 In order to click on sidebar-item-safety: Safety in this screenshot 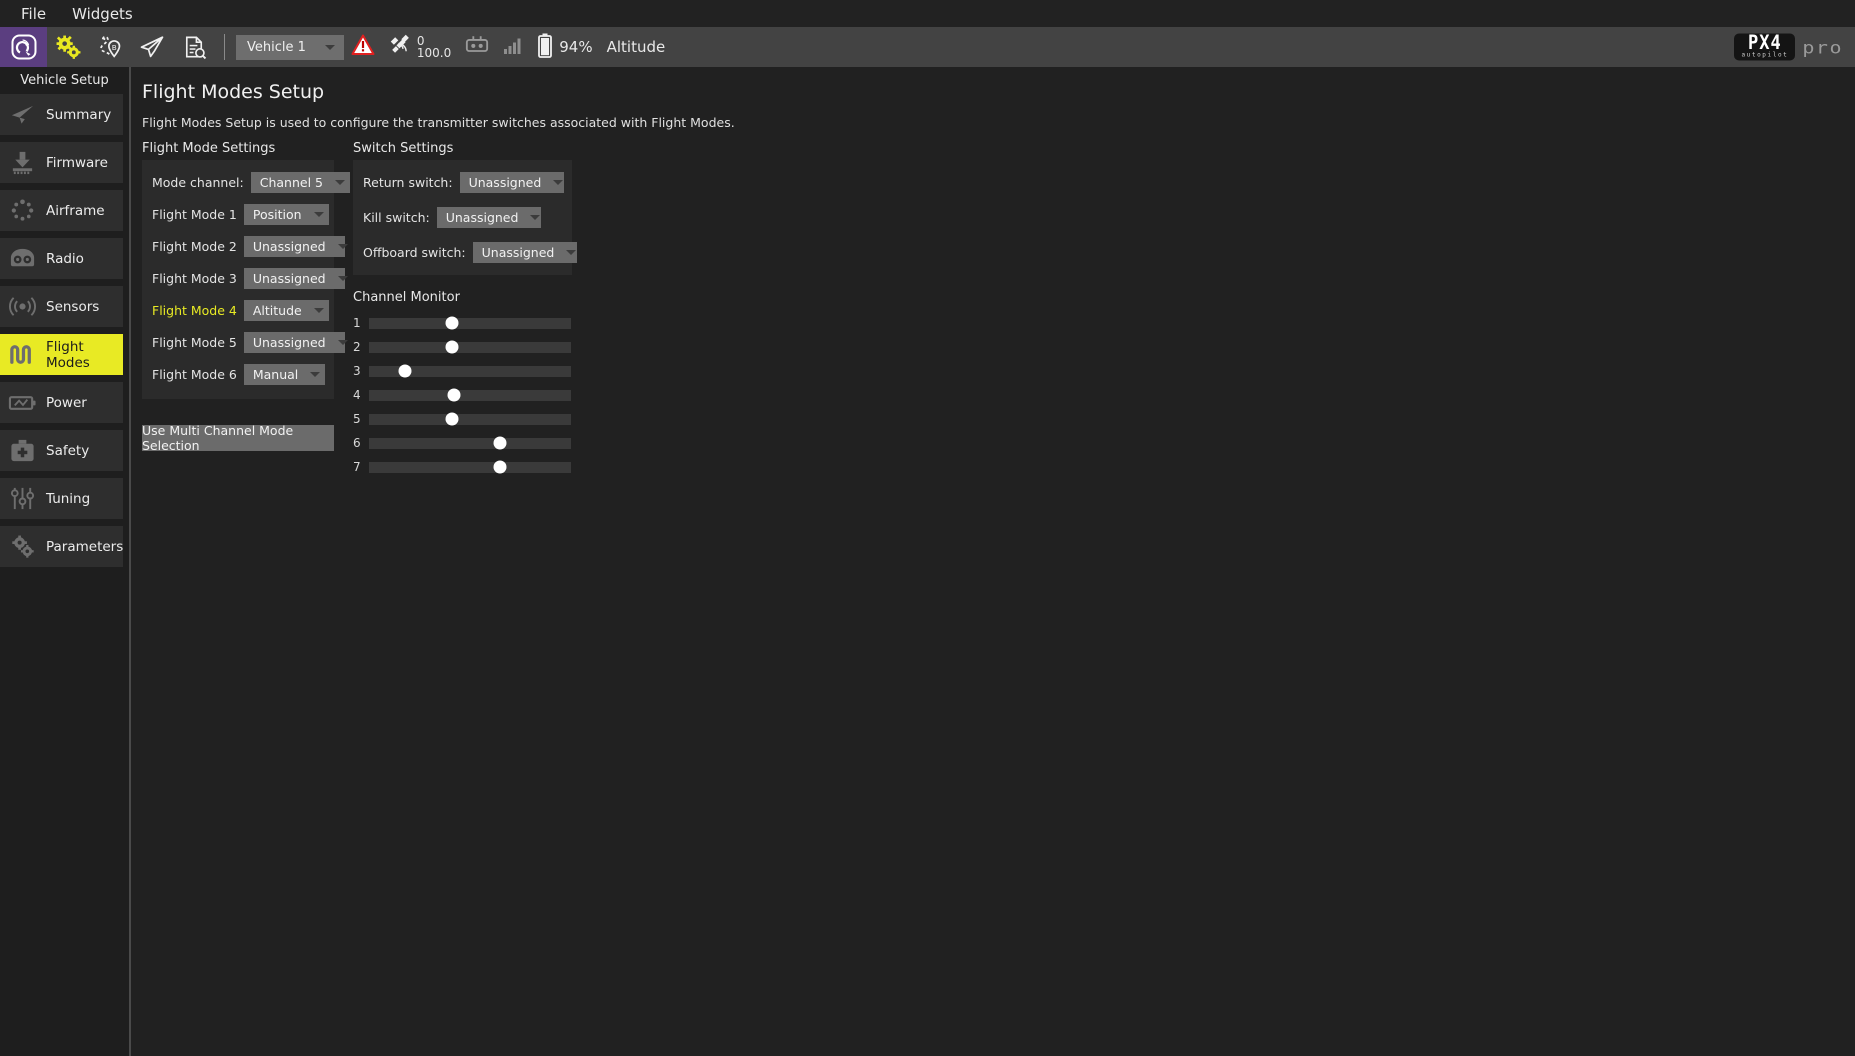, I will do `click(61, 450)`.